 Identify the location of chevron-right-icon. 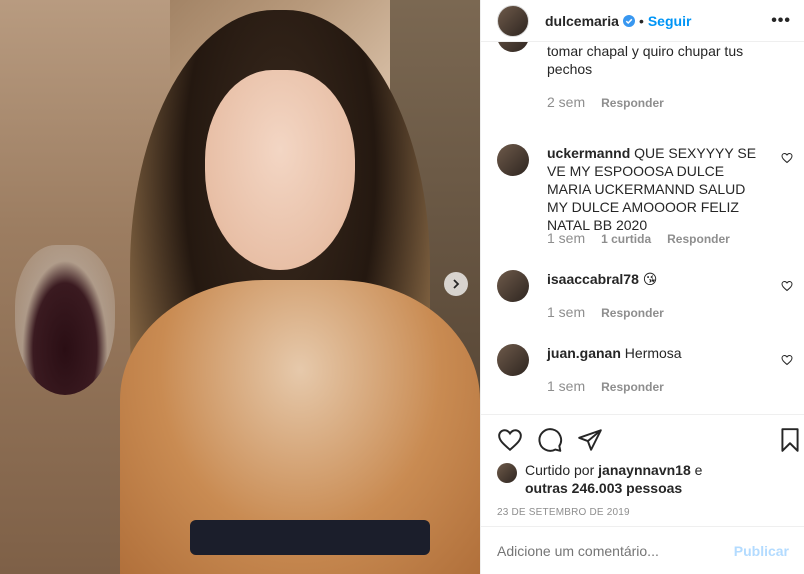
(456, 284).